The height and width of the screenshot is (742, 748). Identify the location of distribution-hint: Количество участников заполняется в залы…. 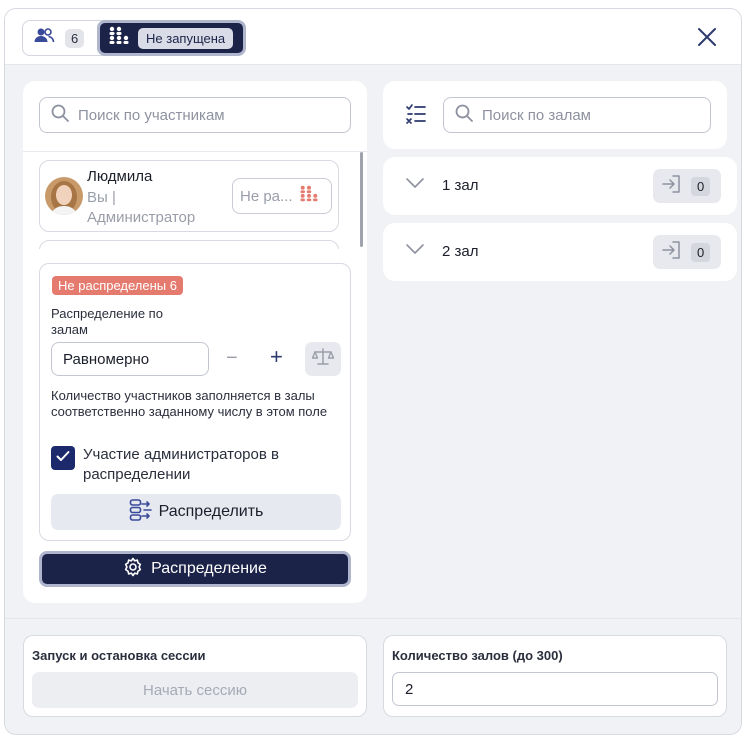
(189, 403).